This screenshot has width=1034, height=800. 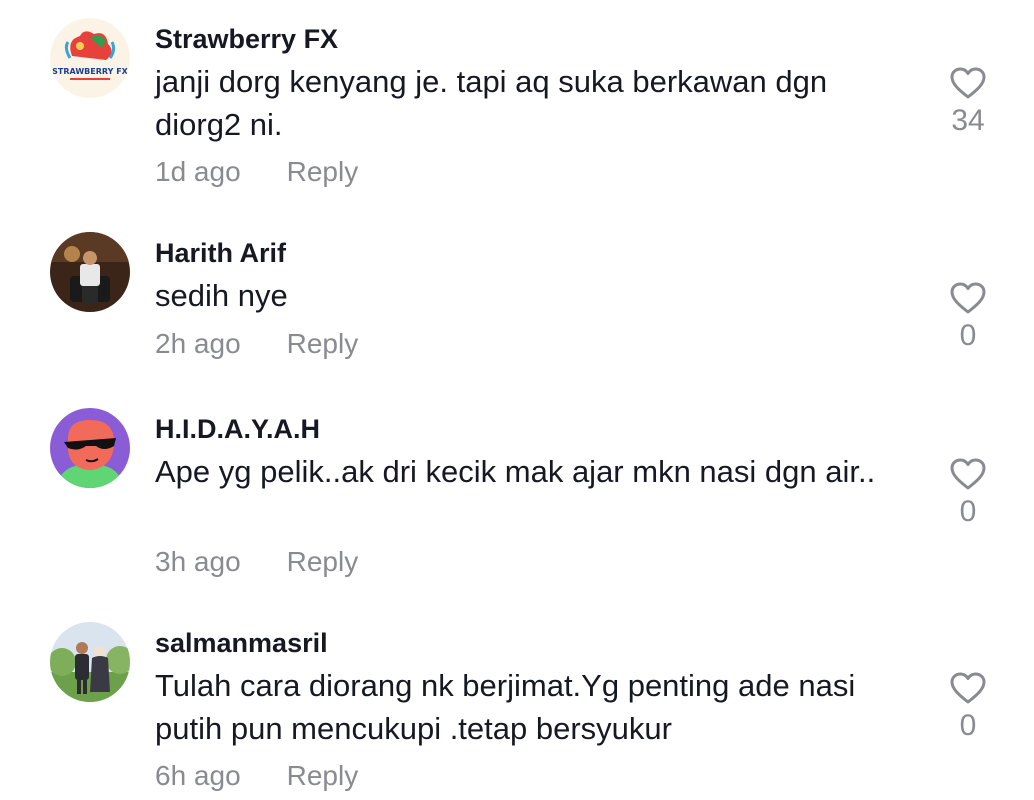 I want to click on comment-text: sedih nye, so click(x=221, y=295).